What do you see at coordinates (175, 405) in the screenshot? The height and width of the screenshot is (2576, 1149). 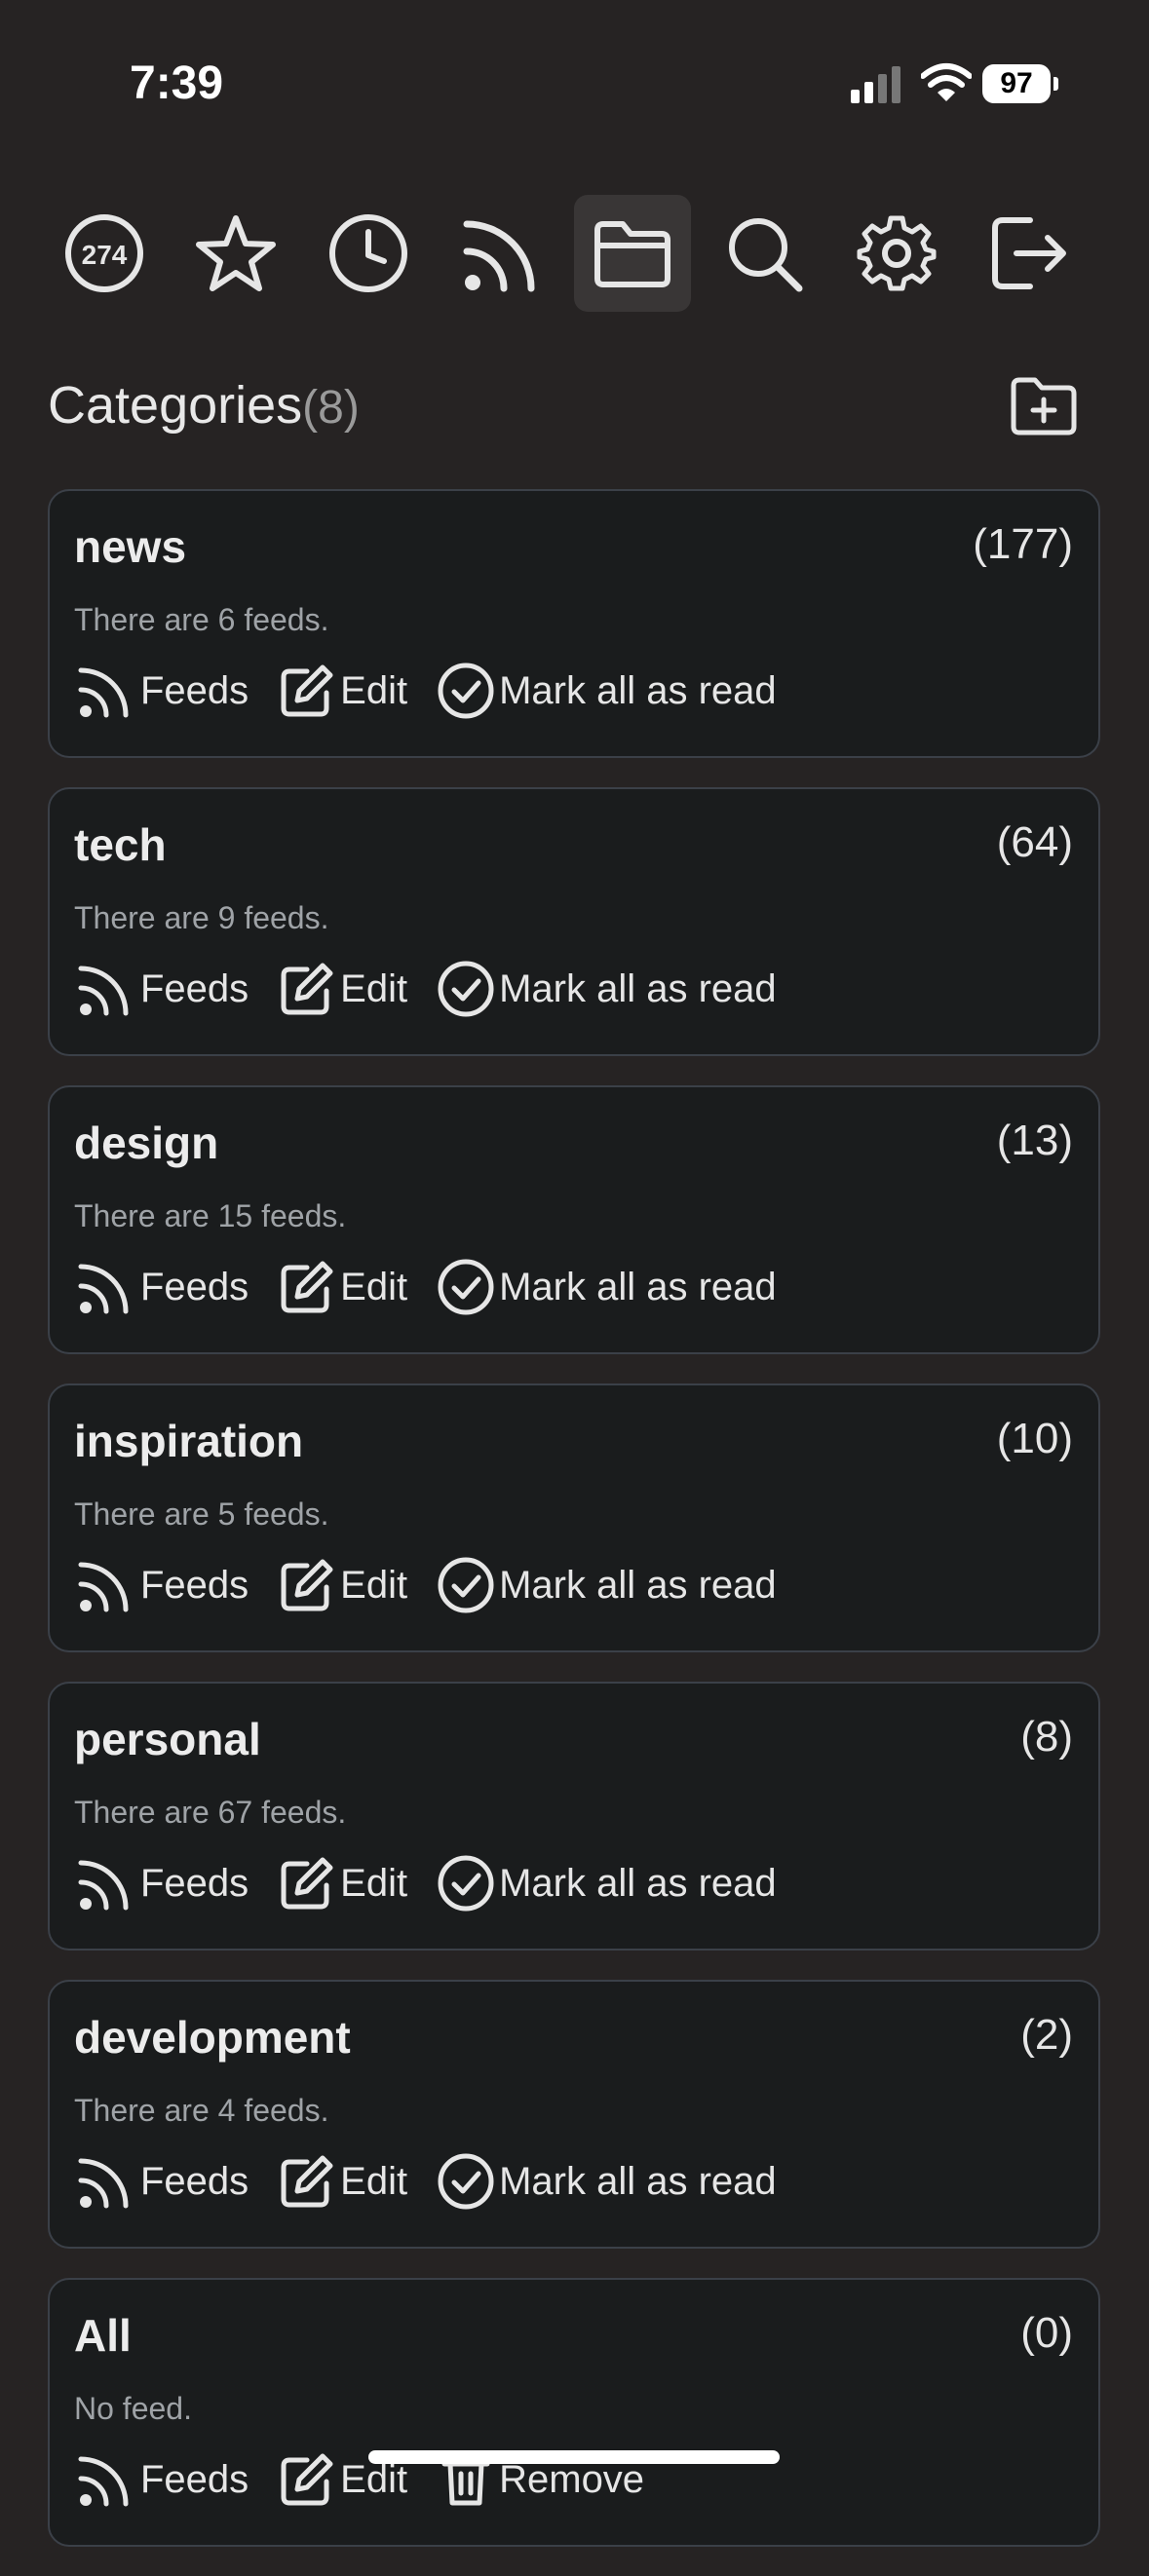 I see `page-title-text: Categories` at bounding box center [175, 405].